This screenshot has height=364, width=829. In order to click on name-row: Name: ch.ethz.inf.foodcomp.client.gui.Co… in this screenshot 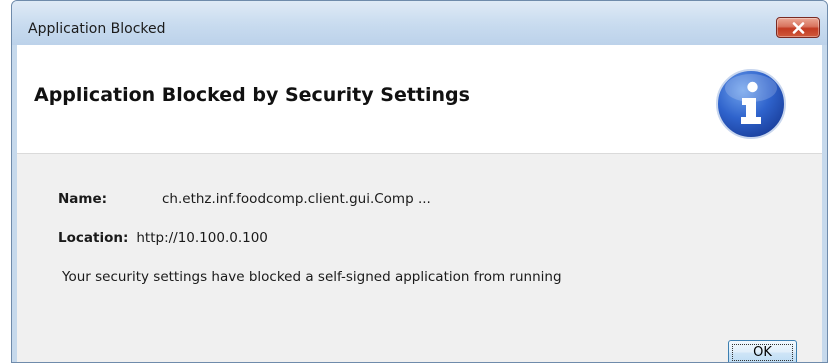, I will do `click(244, 199)`.